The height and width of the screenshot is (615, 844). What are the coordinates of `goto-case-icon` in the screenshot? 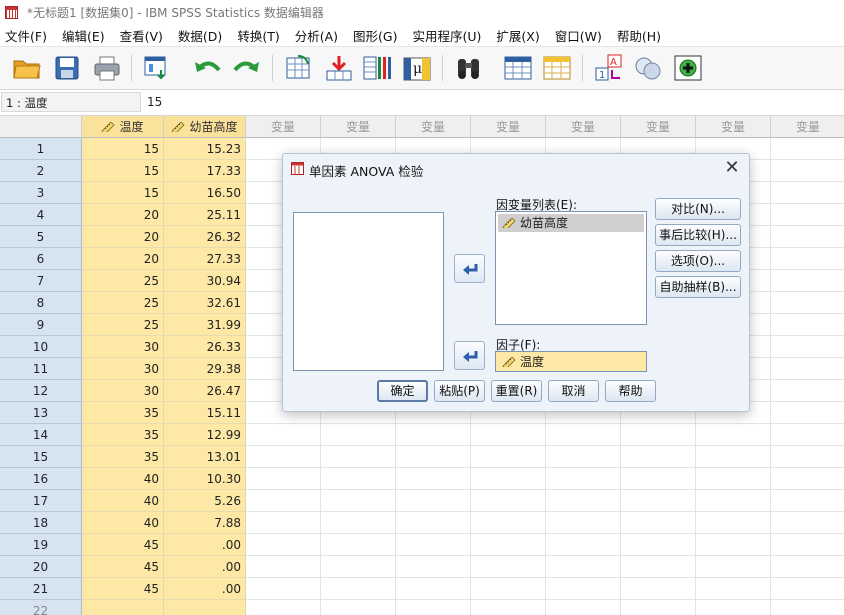 It's located at (299, 68).